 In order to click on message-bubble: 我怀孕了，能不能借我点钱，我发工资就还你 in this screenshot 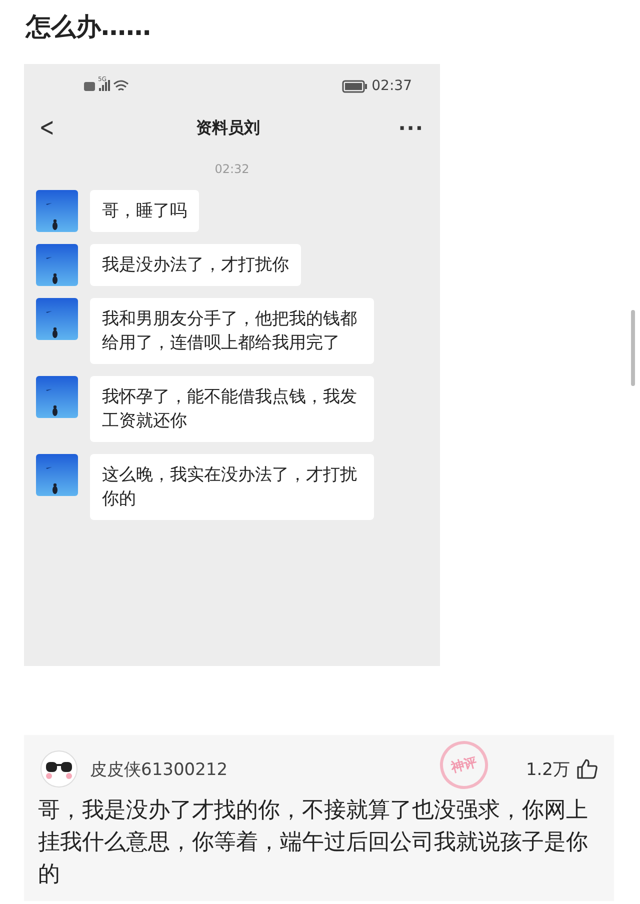, I will do `click(232, 409)`.